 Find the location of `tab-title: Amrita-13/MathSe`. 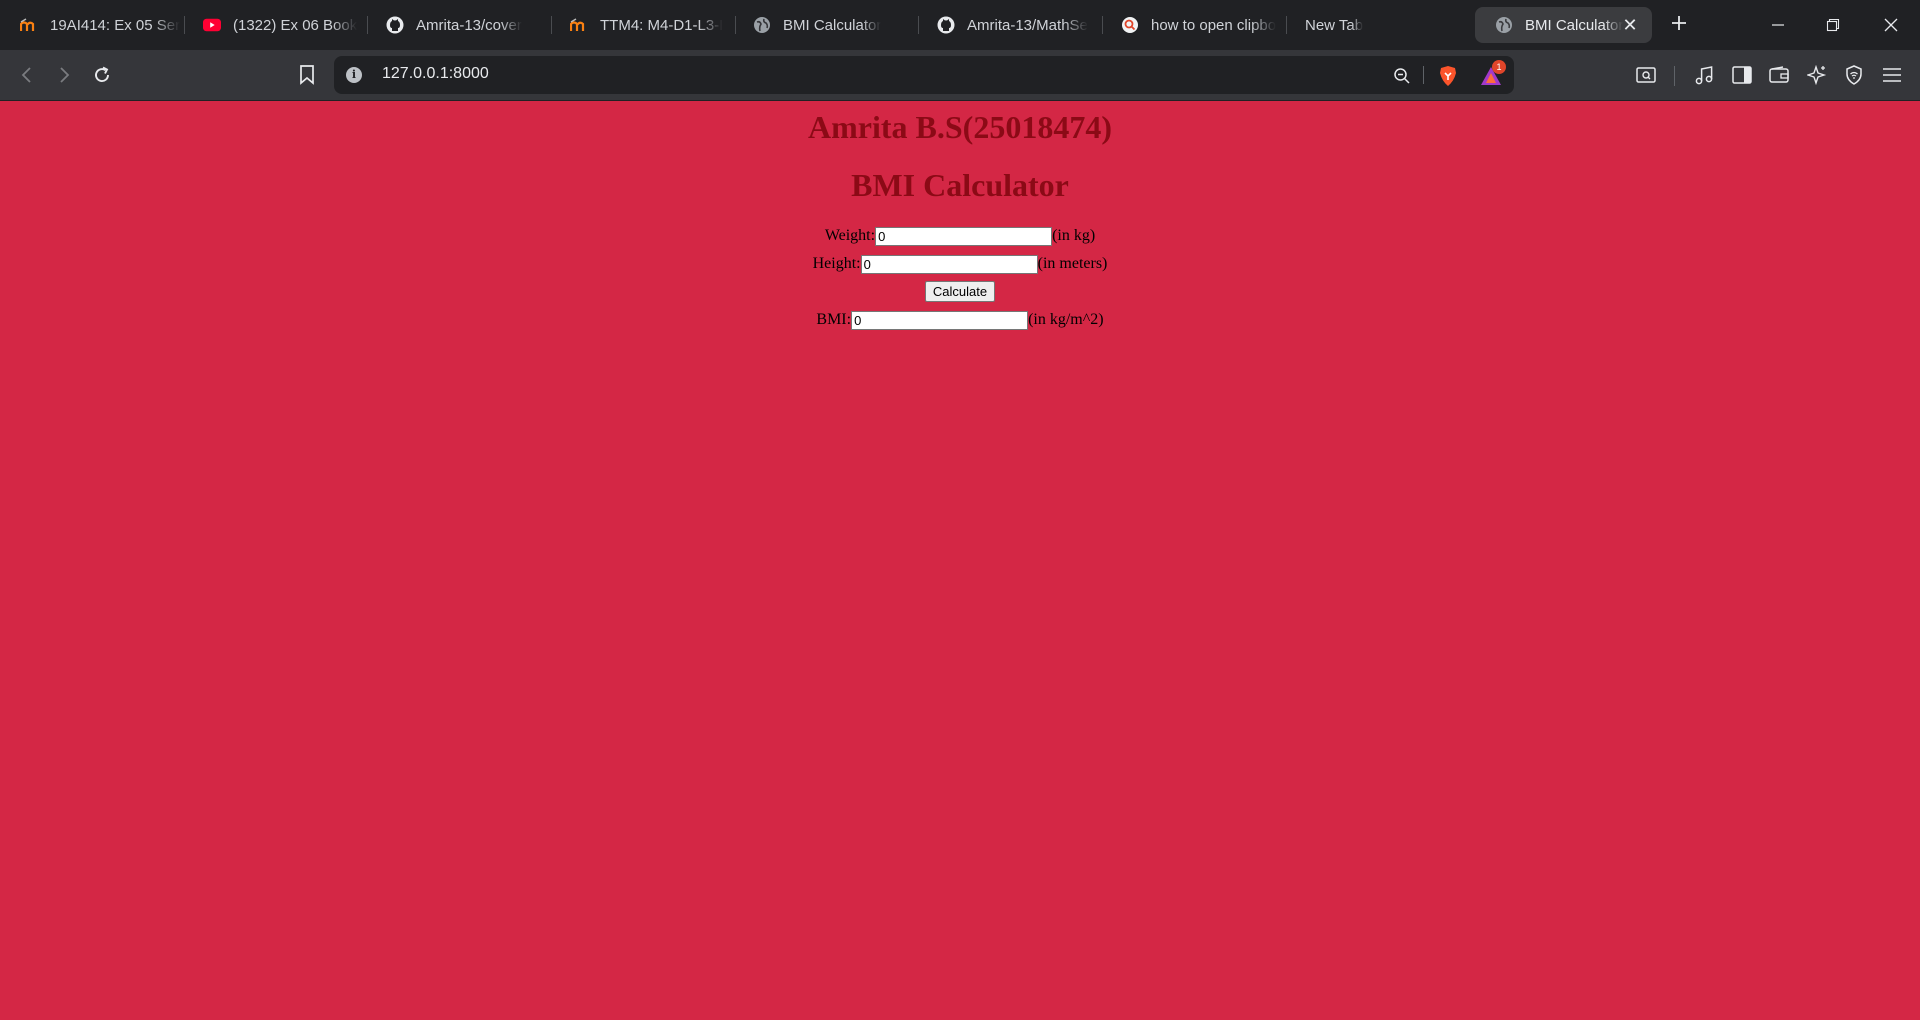

tab-title: Amrita-13/MathSe is located at coordinates (1027, 25).